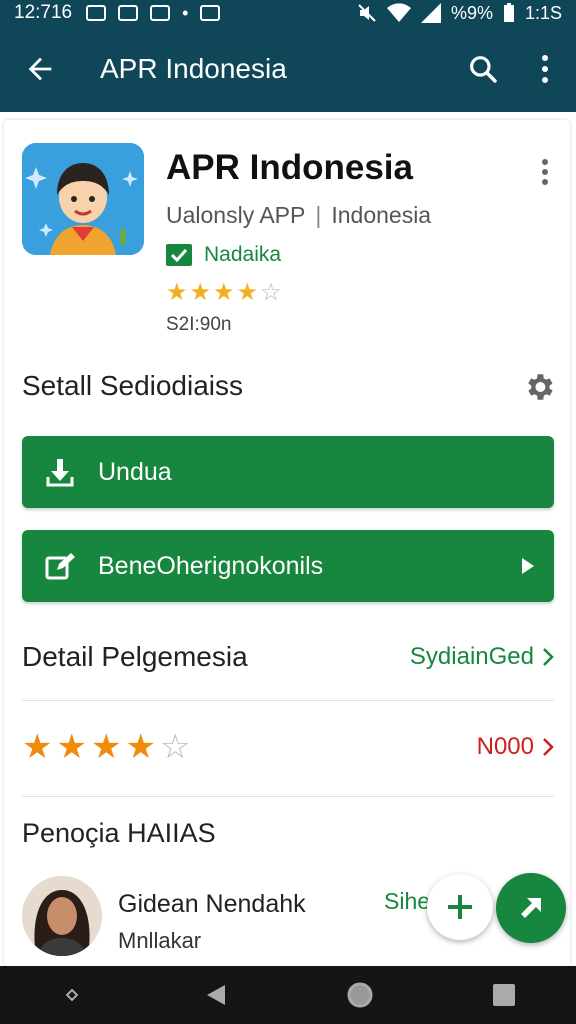  I want to click on nav-back-button, so click(216, 995).